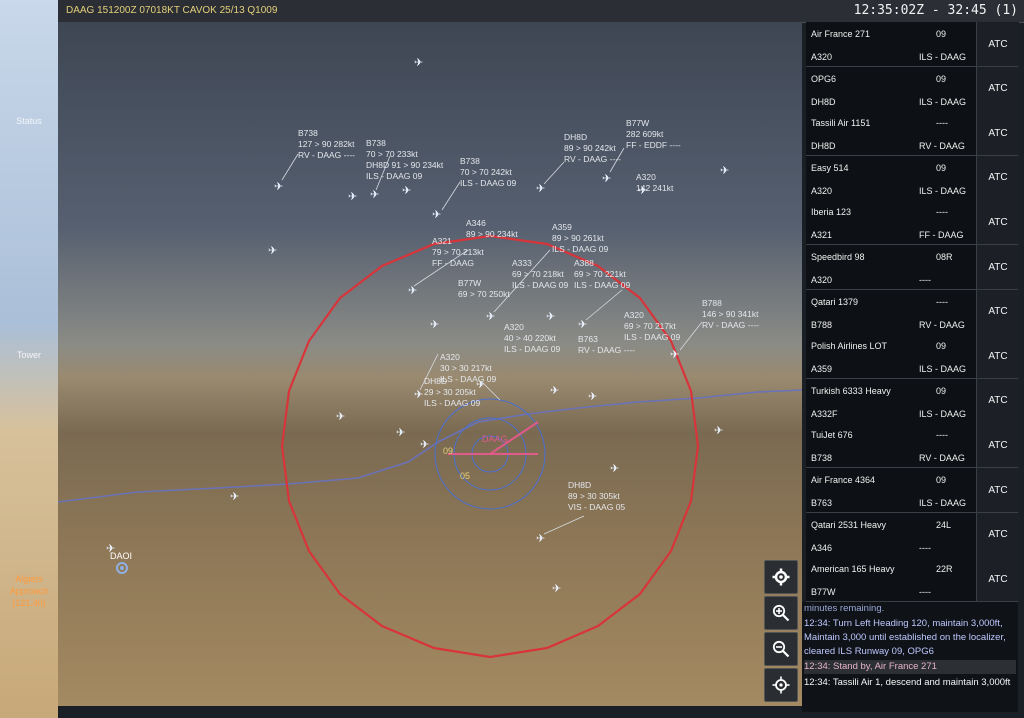  I want to click on aircraft-data-block: B77W 282 609kt FF - EDDF ----, so click(653, 134).